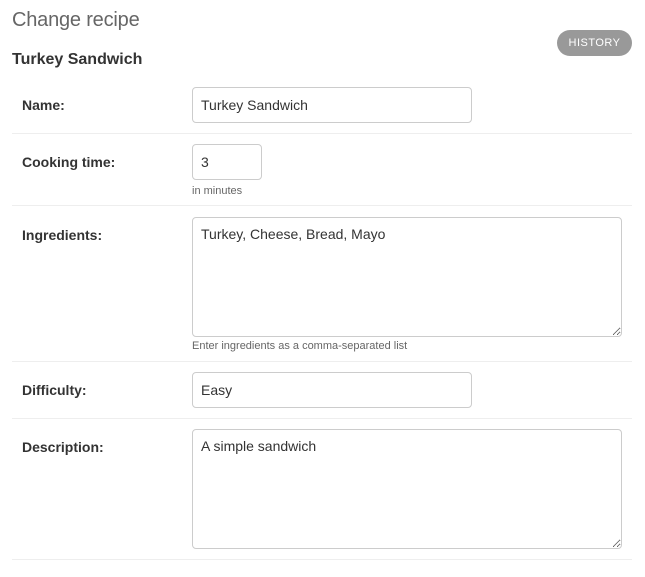 The height and width of the screenshot is (577, 645). Describe the element at coordinates (322, 170) in the screenshot. I see `form-row-cooking-time: Cooking time: in minutes` at that location.